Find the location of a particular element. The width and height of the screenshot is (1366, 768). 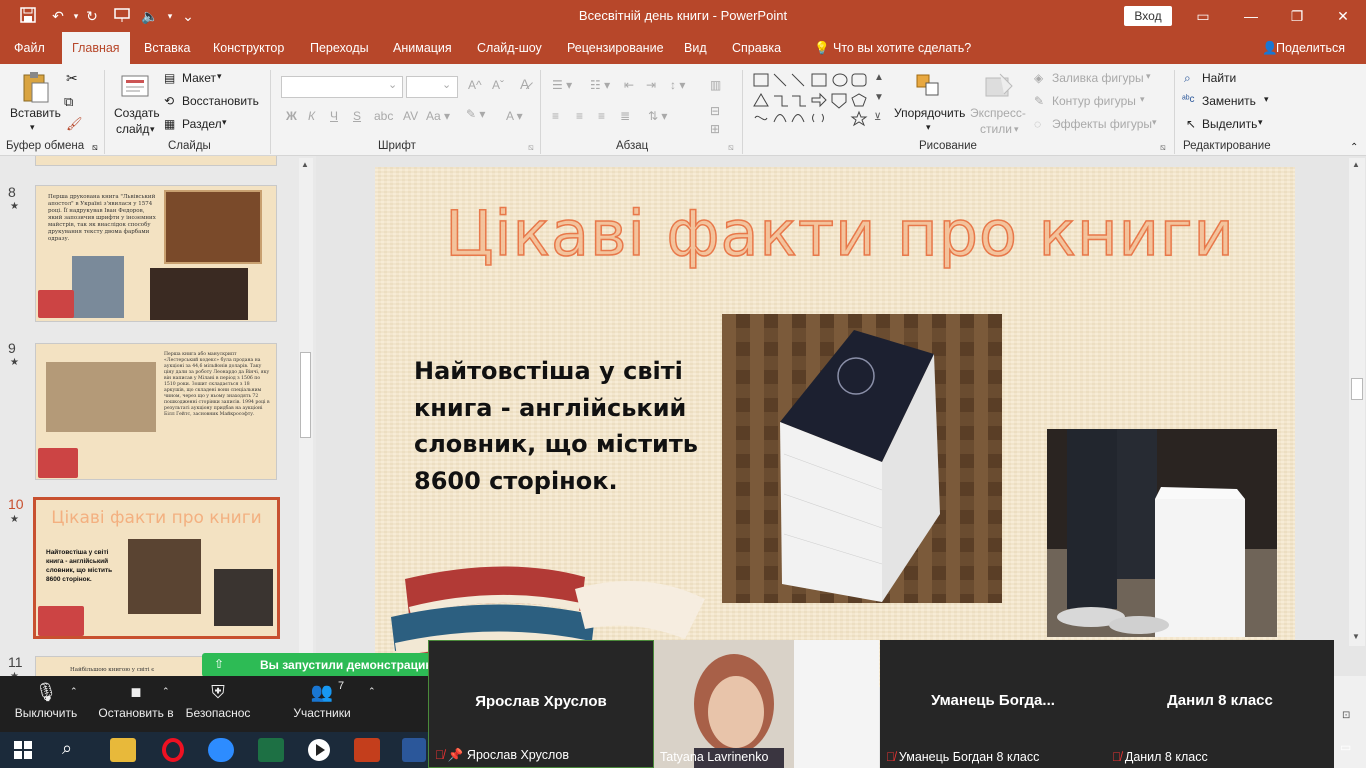

tell-me-search: Что вы хотите сделать? is located at coordinates (902, 48).